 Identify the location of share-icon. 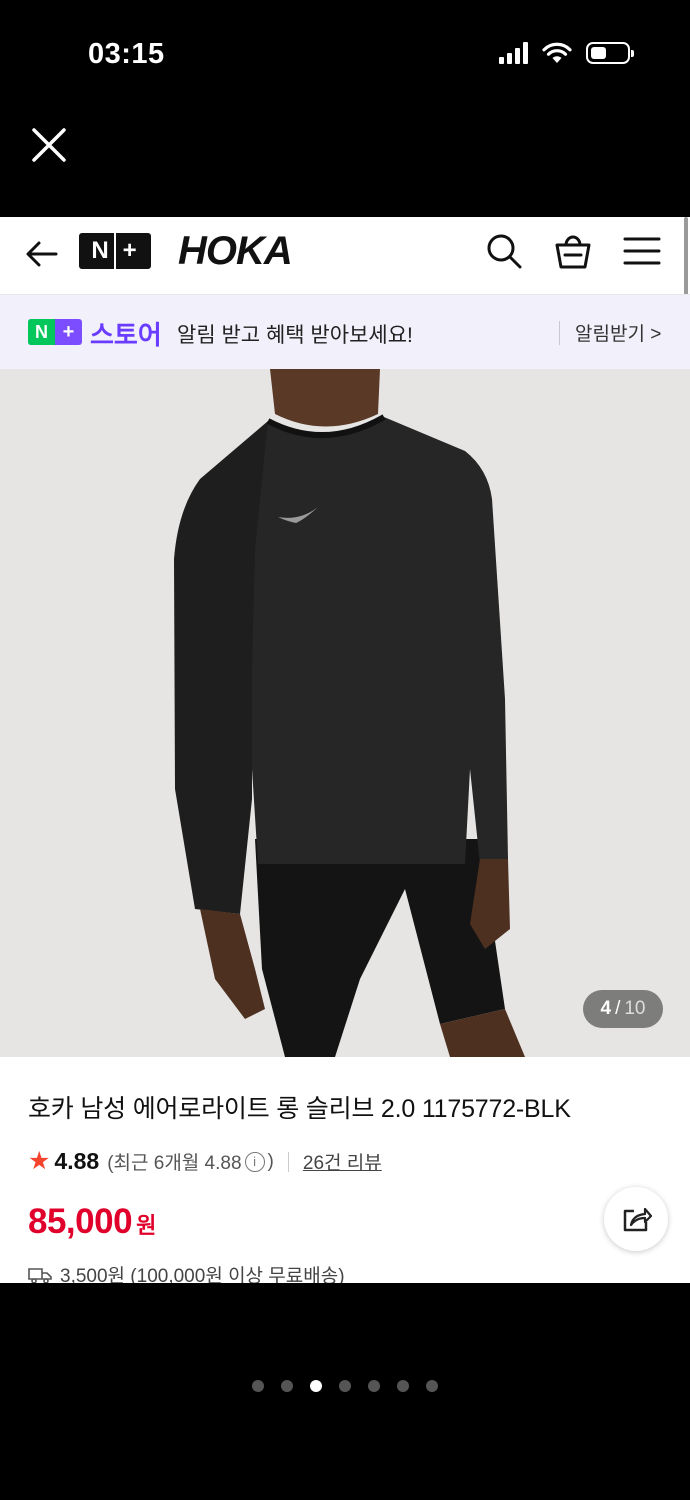
(637, 1219).